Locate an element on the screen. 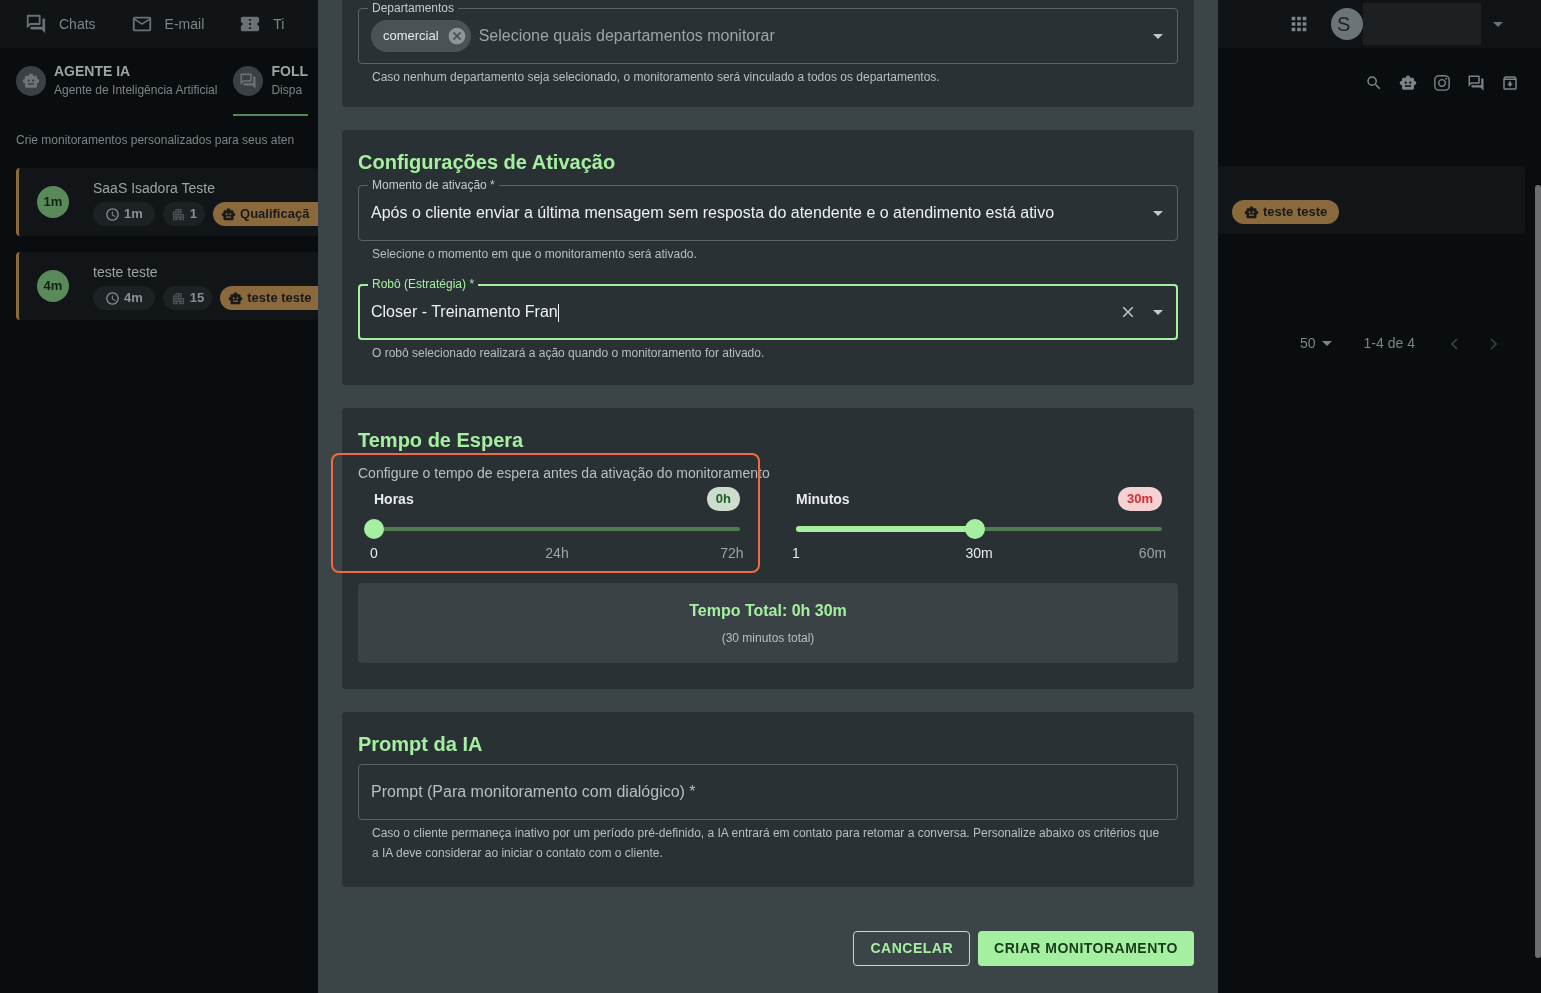  total-note: (30 minutos total) is located at coordinates (768, 638).